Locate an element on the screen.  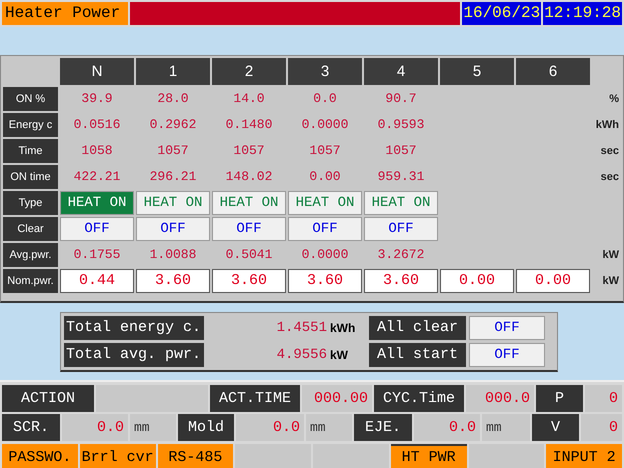
value-cell-text: 0.00 is located at coordinates (325, 177).